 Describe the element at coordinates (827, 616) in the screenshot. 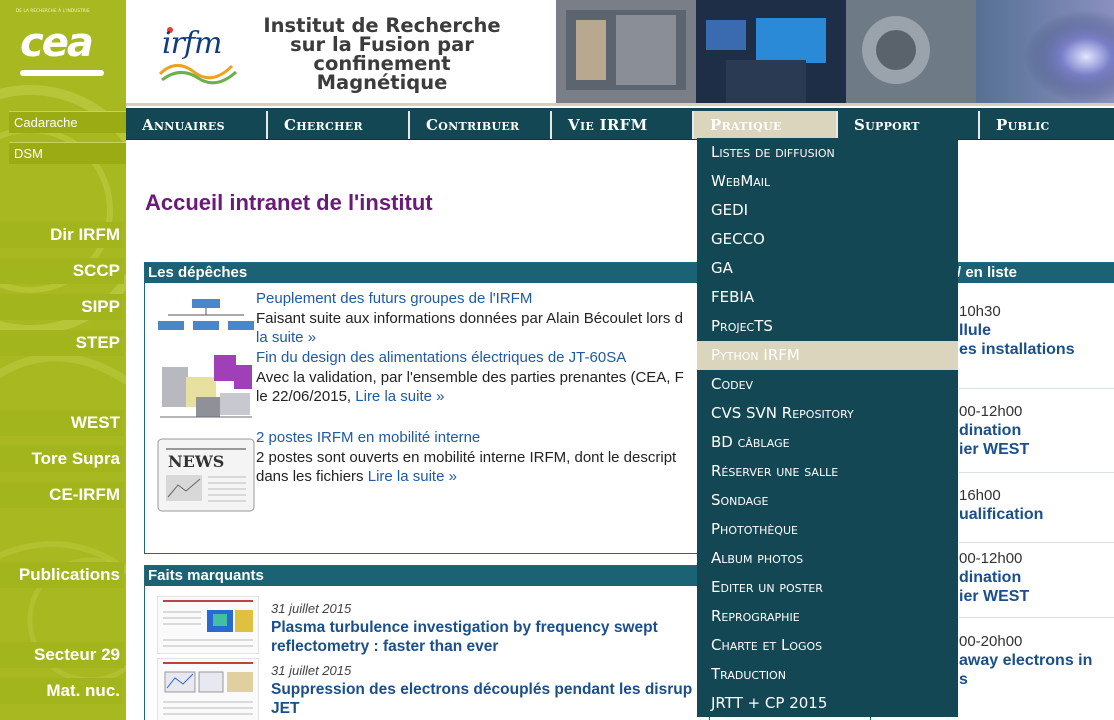

I see `menu-item-reprographie: Reprographie` at that location.